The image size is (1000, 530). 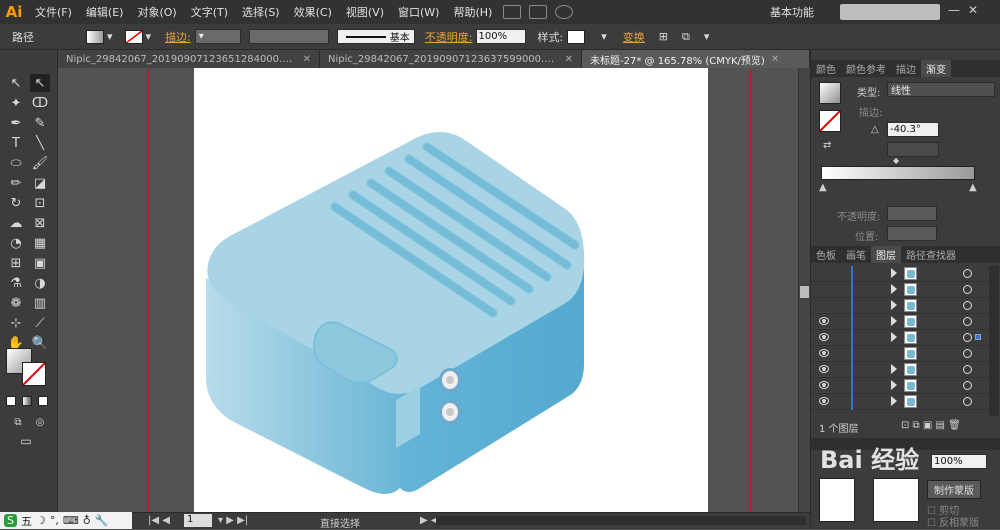 What do you see at coordinates (16, 163) in the screenshot?
I see `ellipse-tool-icon: ⬭` at bounding box center [16, 163].